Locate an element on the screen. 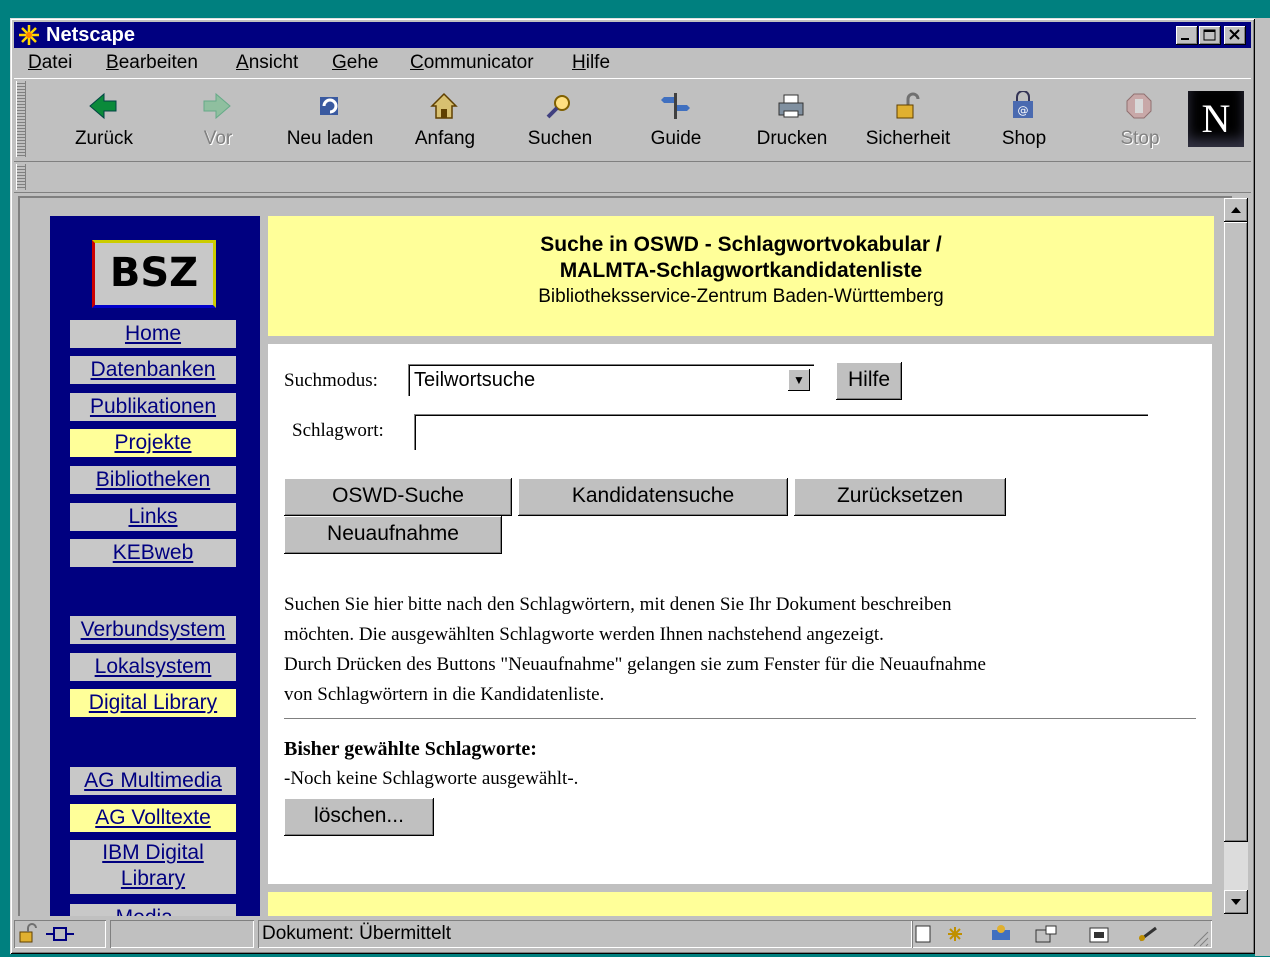 The width and height of the screenshot is (1270, 957). minimize-button is located at coordinates (1187, 35).